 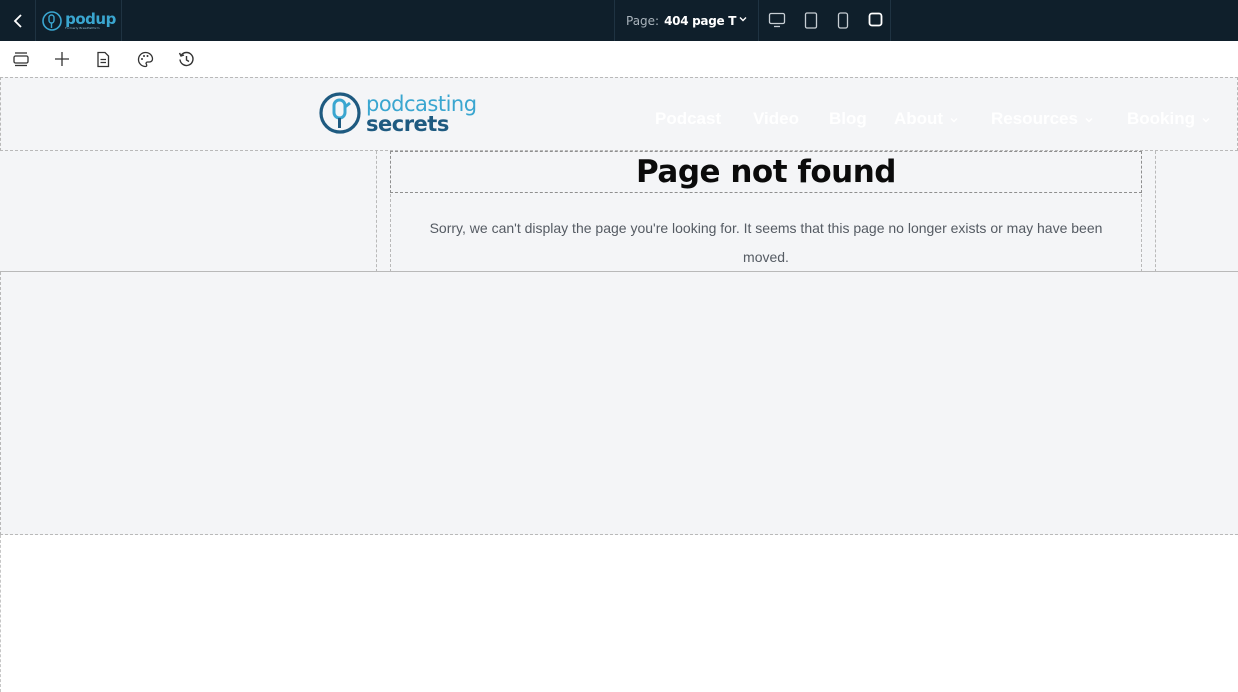 What do you see at coordinates (825, 20) in the screenshot?
I see `device-switcher` at bounding box center [825, 20].